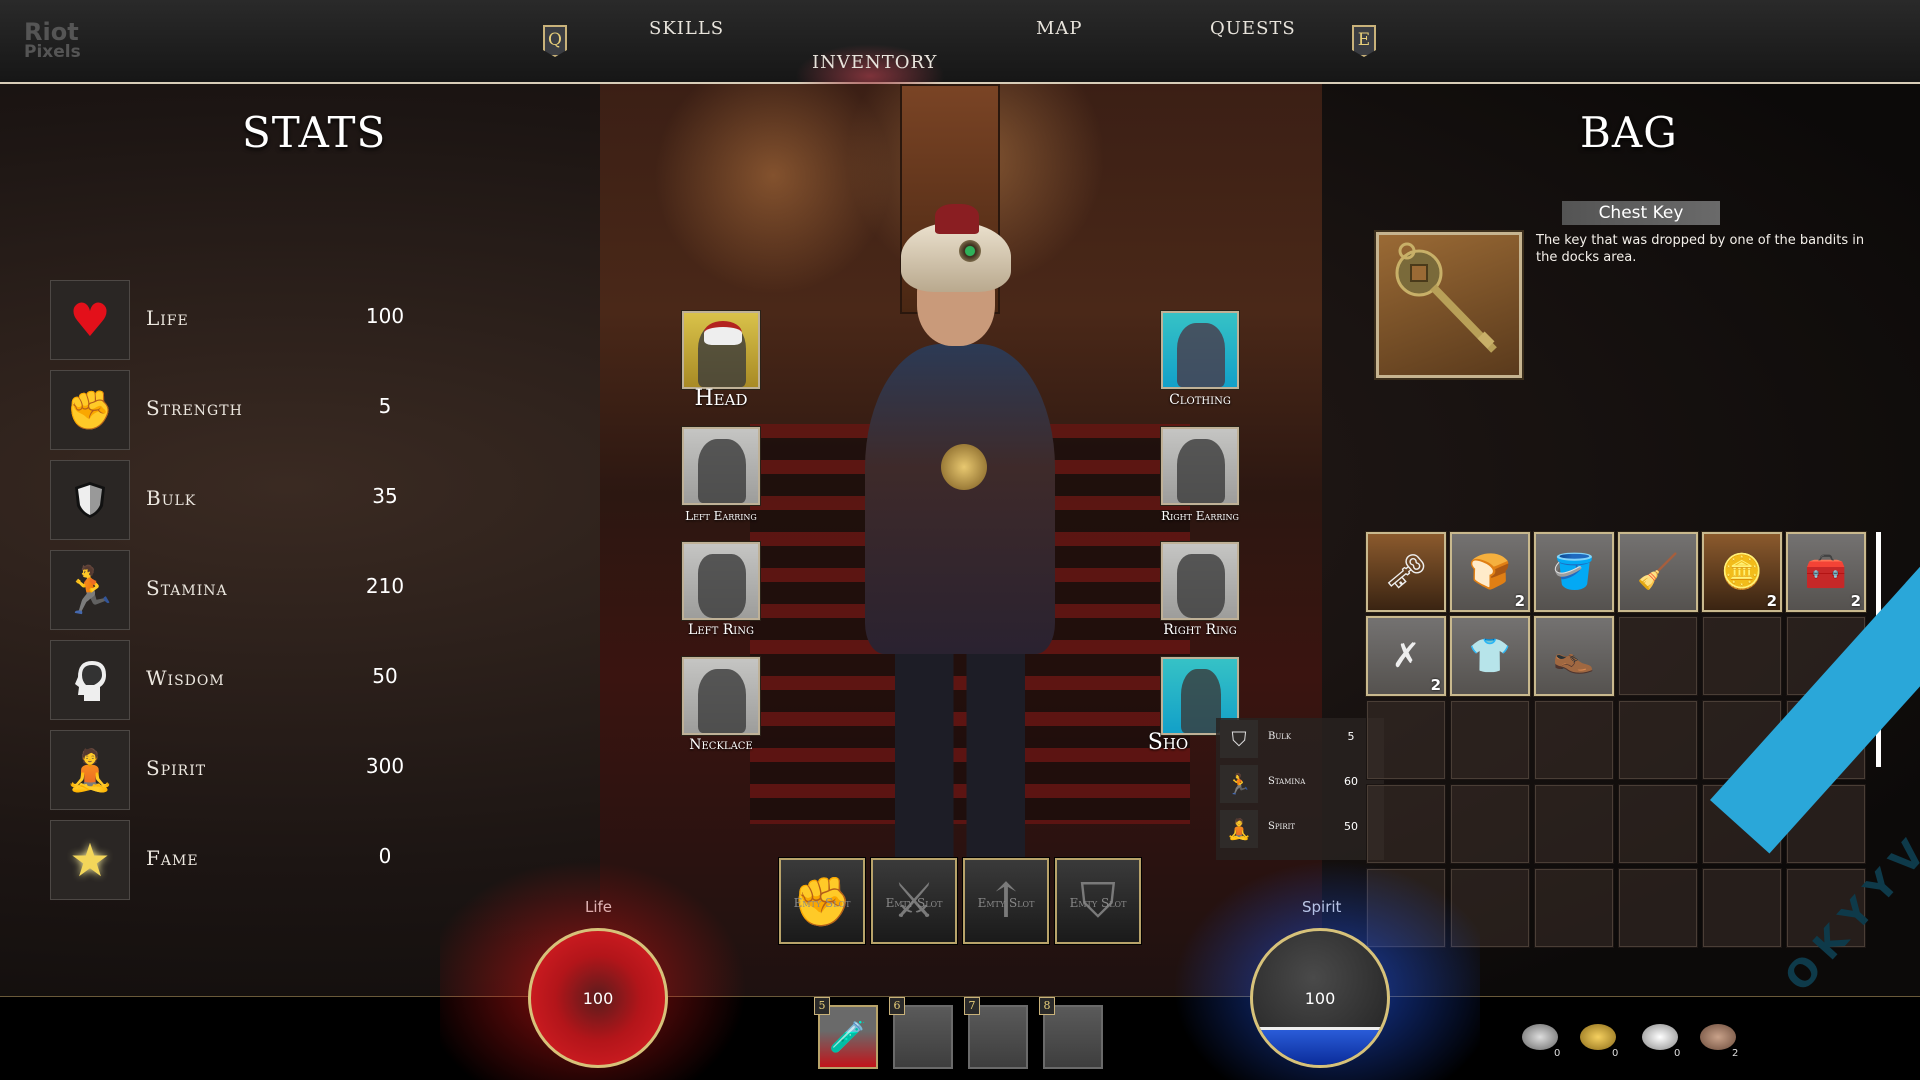 This screenshot has width=1920, height=1080. Describe the element at coordinates (960, 574) in the screenshot. I see `player-character-model` at that location.